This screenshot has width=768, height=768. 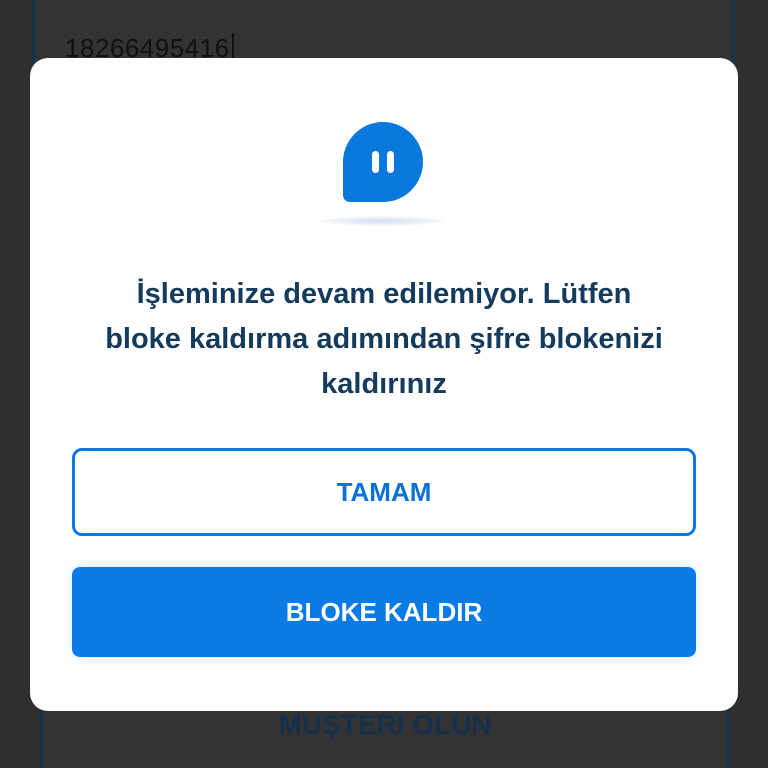 What do you see at coordinates (384, 492) in the screenshot?
I see `ok-button: TAMAM` at bounding box center [384, 492].